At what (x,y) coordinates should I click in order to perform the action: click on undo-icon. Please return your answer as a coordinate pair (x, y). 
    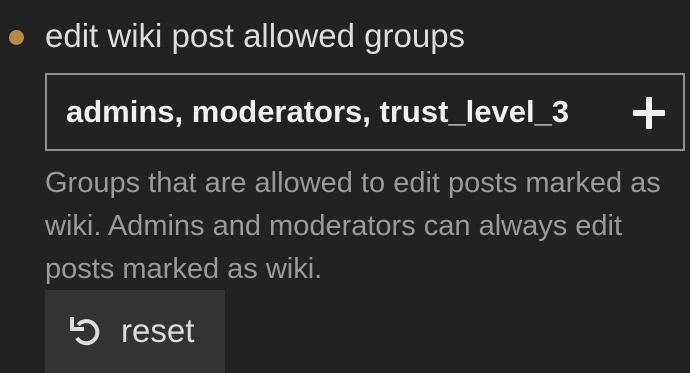
    Looking at the image, I should click on (85, 331).